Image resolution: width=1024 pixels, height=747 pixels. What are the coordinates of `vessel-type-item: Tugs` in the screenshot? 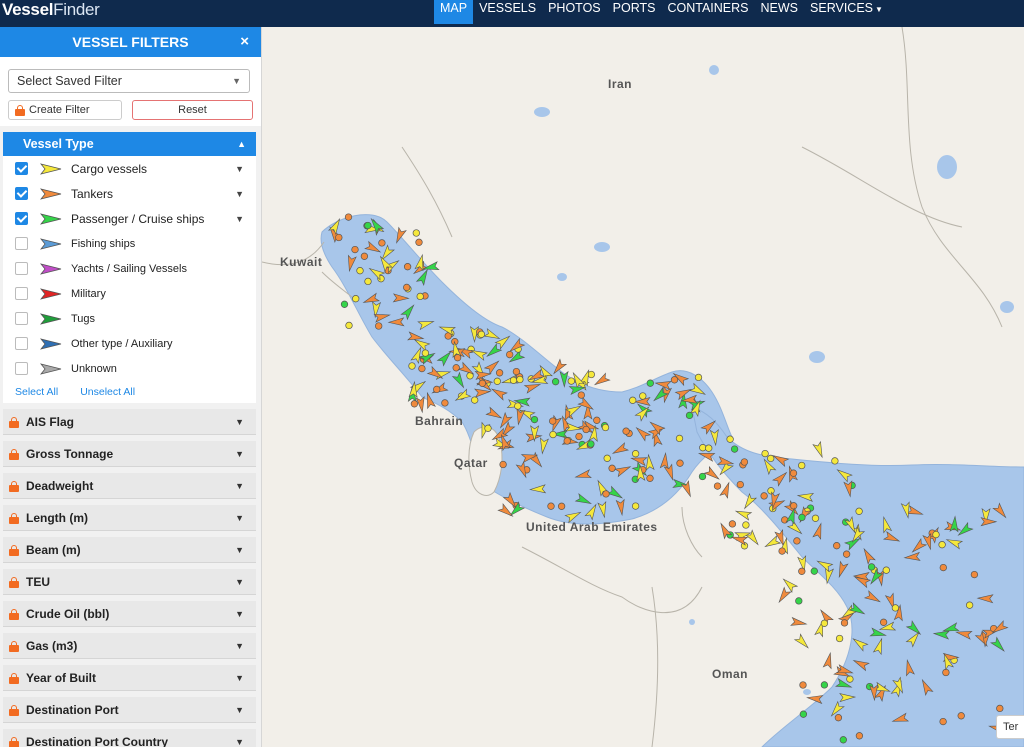 It's located at (129, 318).